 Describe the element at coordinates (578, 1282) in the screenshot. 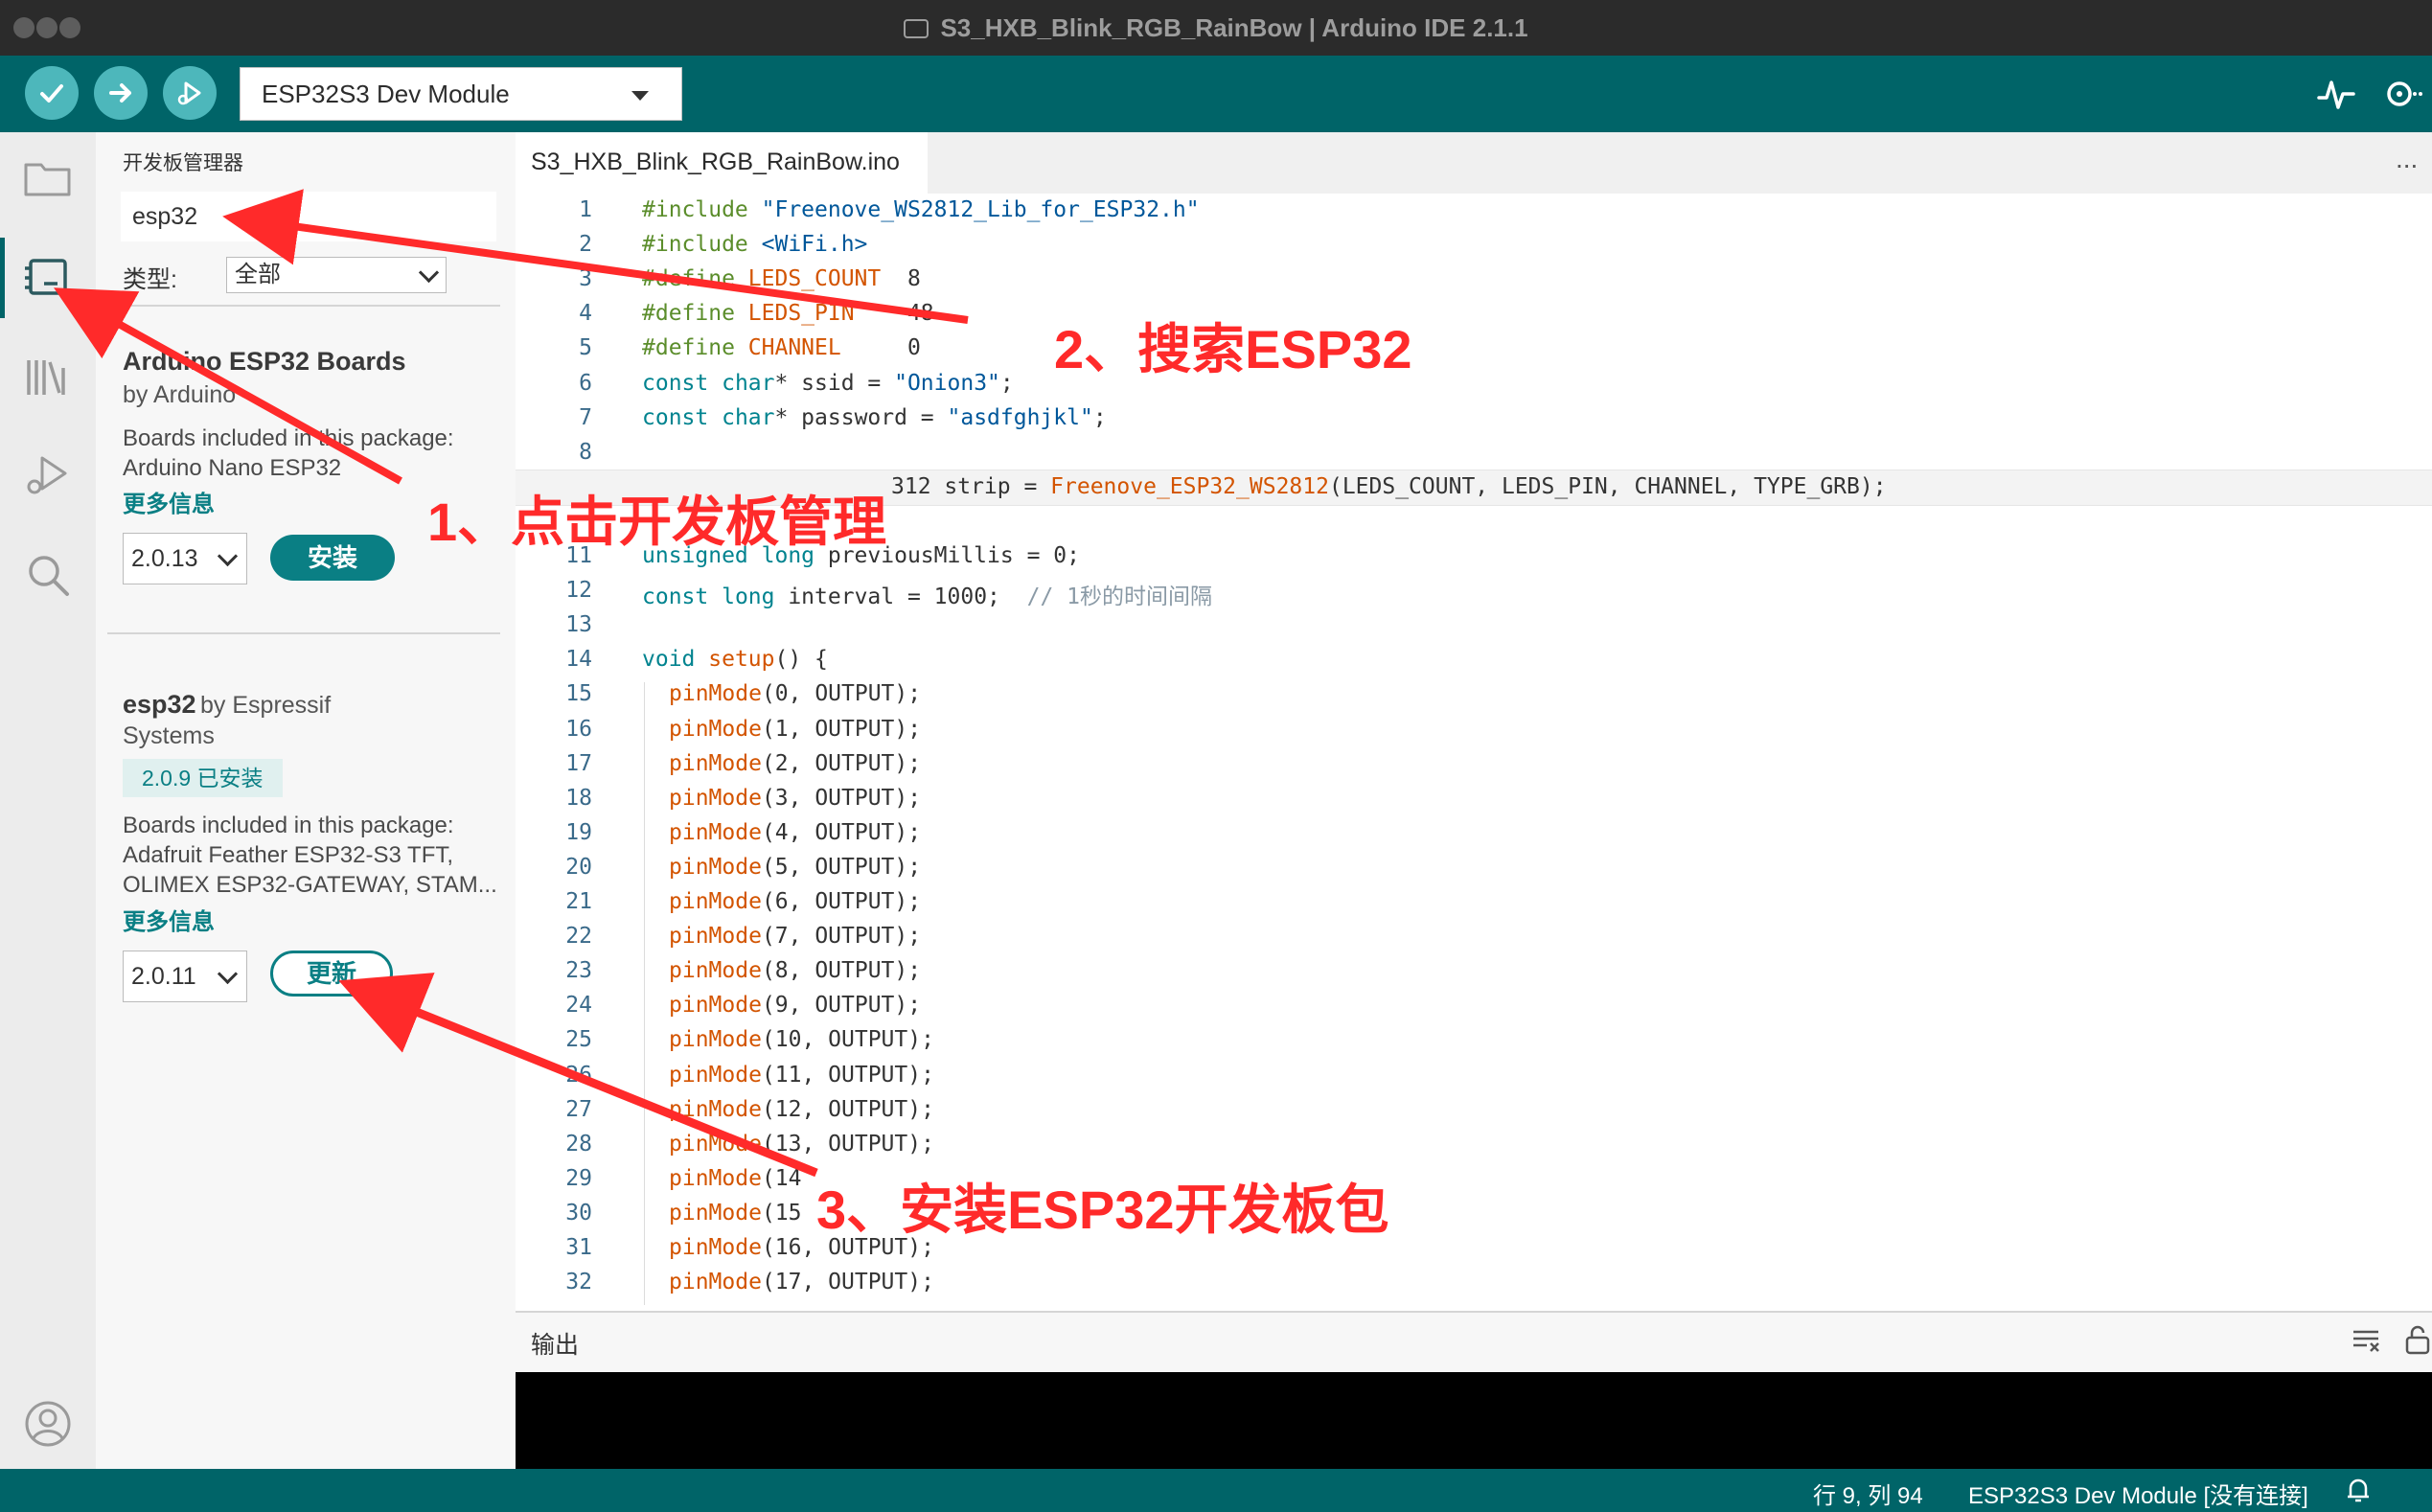

I see `line-number: 32` at that location.